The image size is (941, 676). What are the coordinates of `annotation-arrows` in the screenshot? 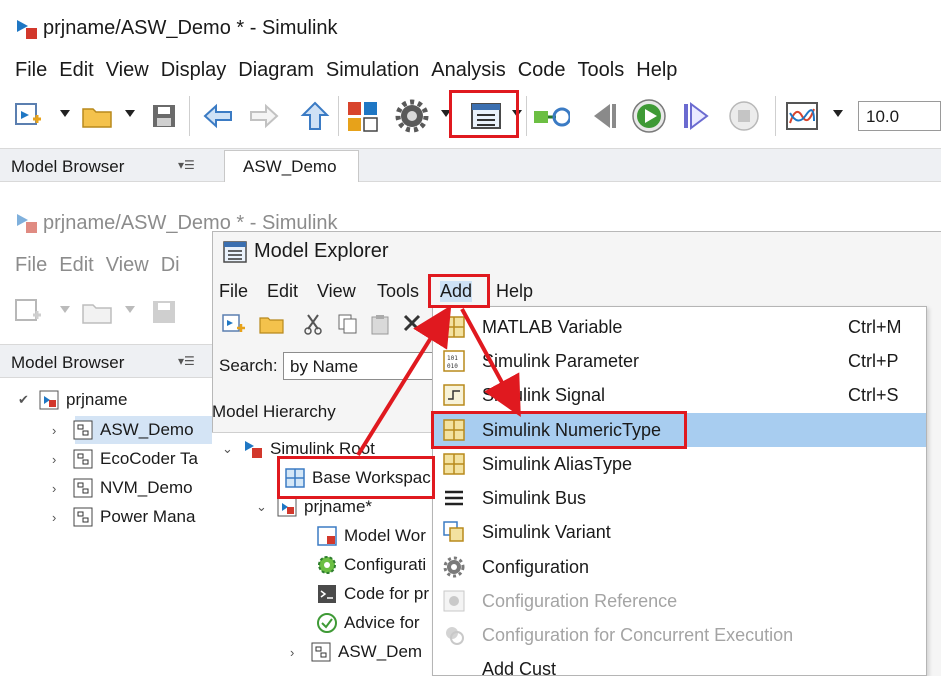 It's located at (438, 381).